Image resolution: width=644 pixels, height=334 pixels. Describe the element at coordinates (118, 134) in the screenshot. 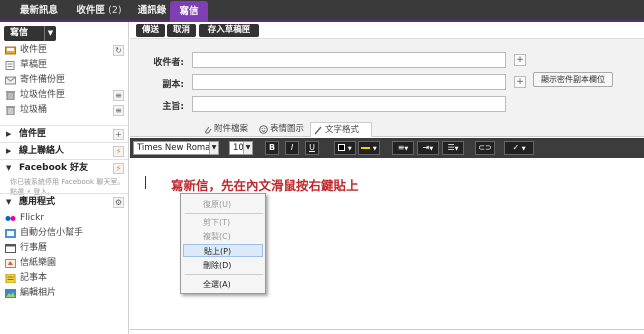

I see `add-folder-icon: +` at that location.